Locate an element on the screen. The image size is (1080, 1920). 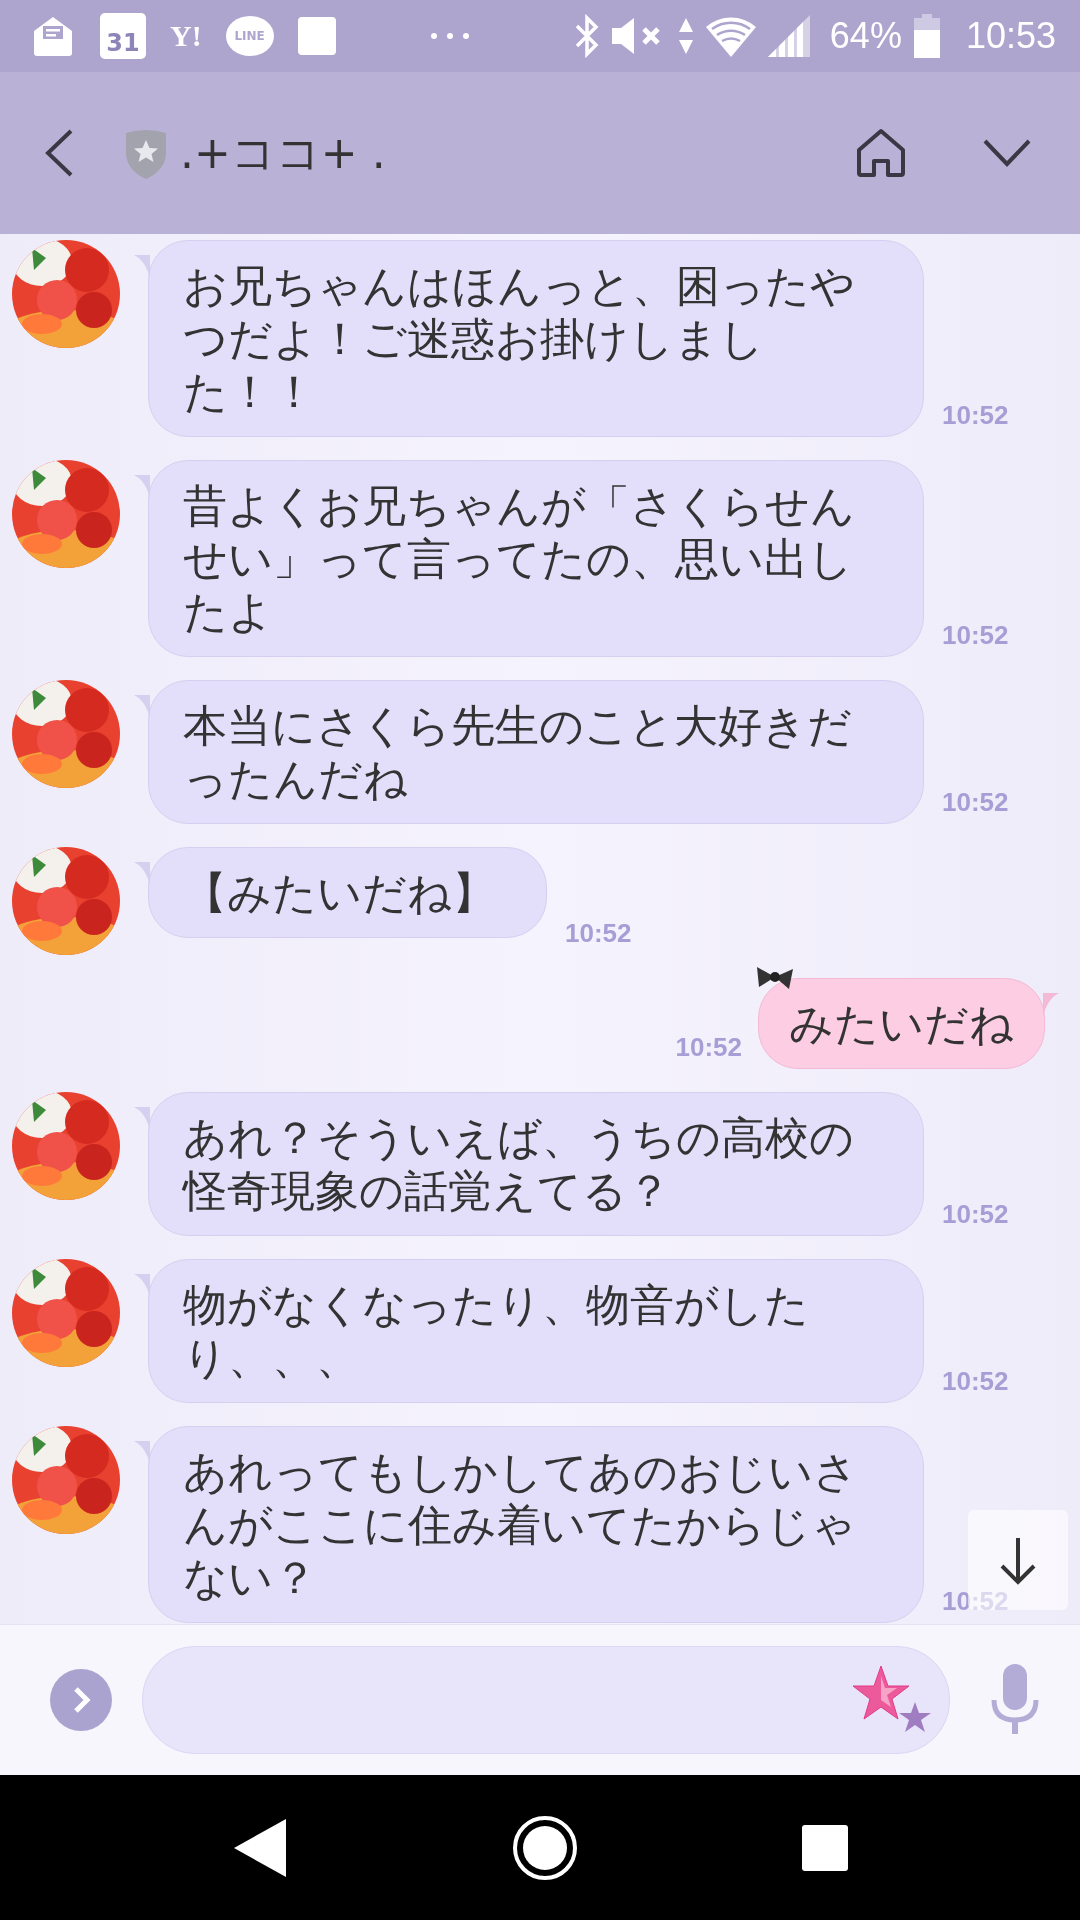
message-text: みたいだね is located at coordinates (901, 1023).